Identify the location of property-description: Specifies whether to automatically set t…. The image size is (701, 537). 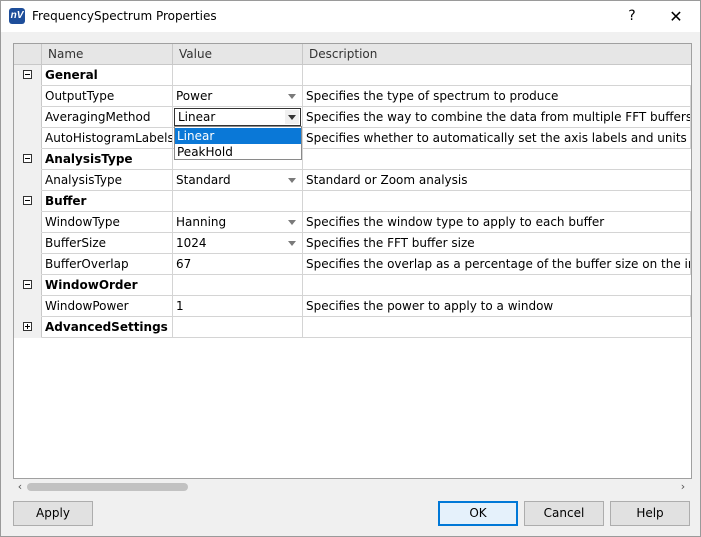
(497, 138).